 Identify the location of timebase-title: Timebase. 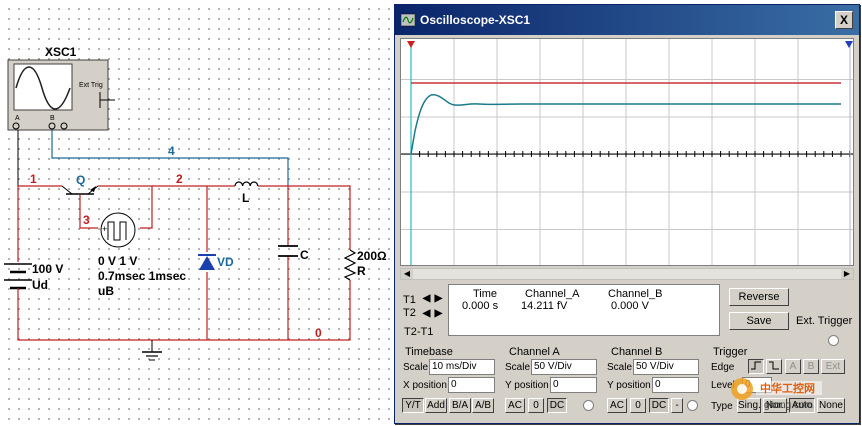
(429, 352).